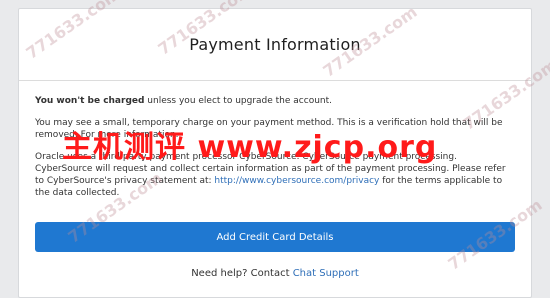 The image size is (550, 298). Describe the element at coordinates (238, 101) in the screenshot. I see `charge-notice-rest: unless you elect to upgrade the account.` at that location.